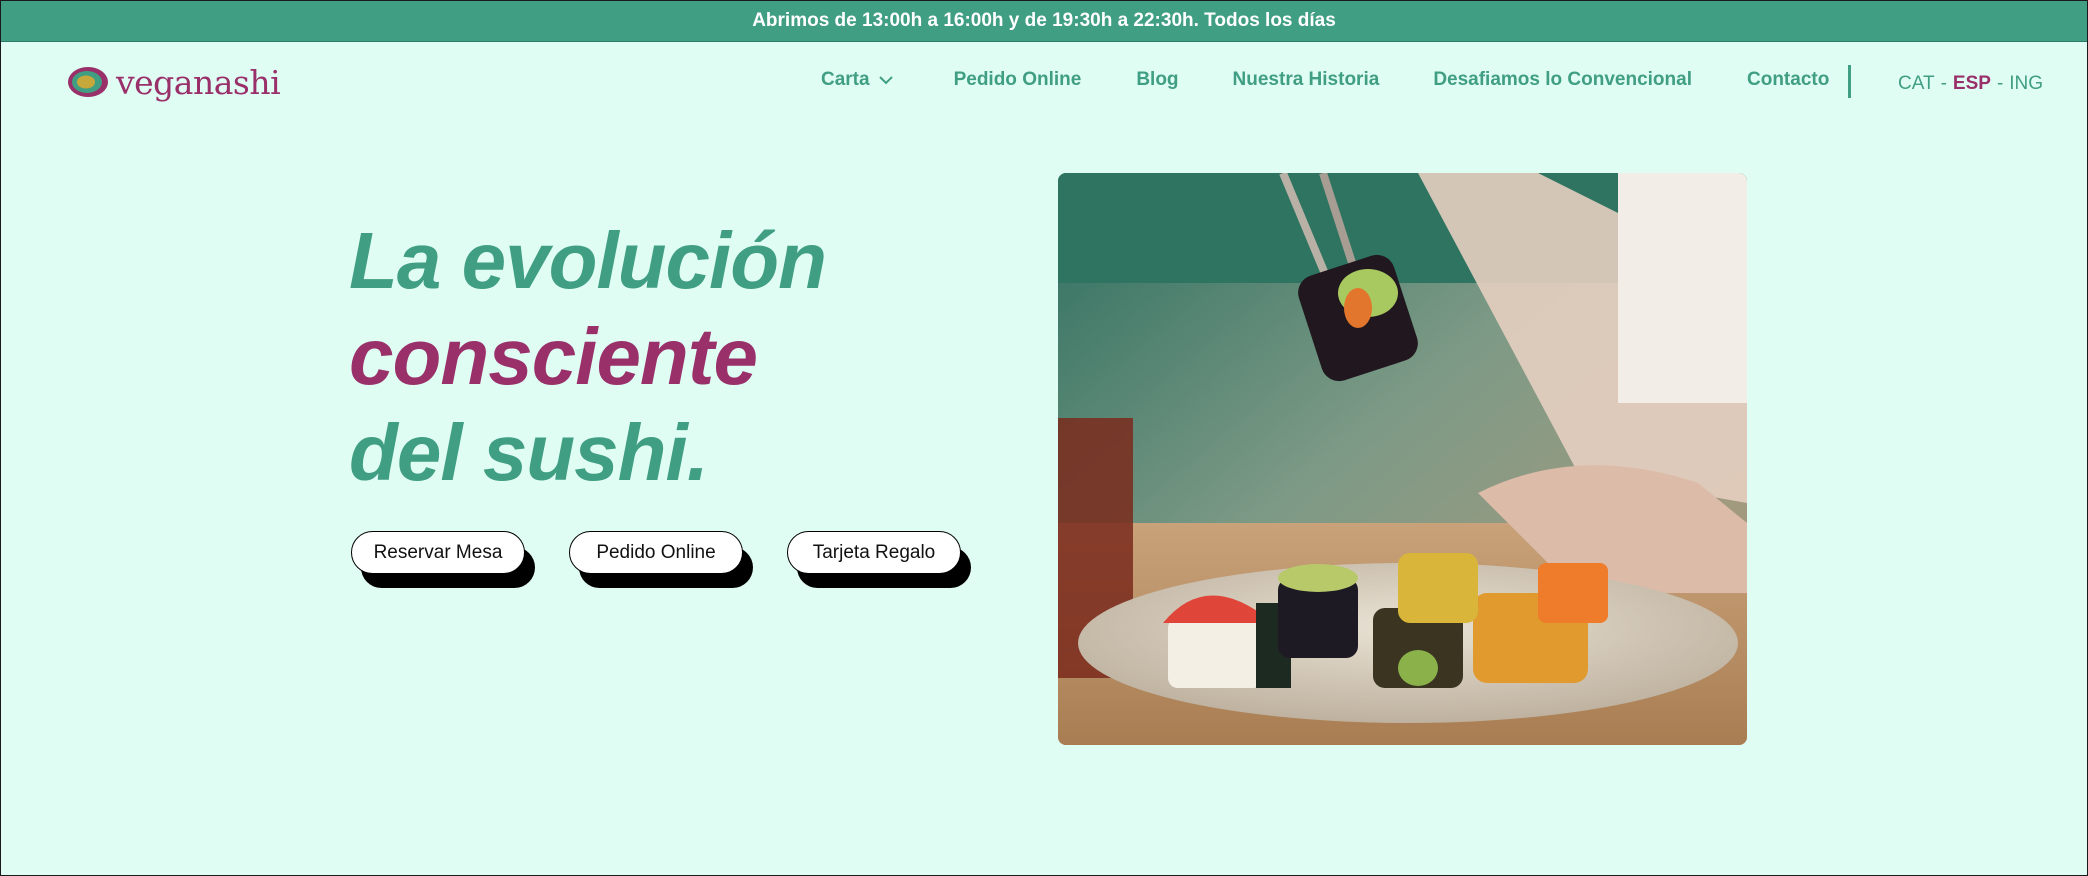  What do you see at coordinates (1849, 81) in the screenshot?
I see `nav-divider` at bounding box center [1849, 81].